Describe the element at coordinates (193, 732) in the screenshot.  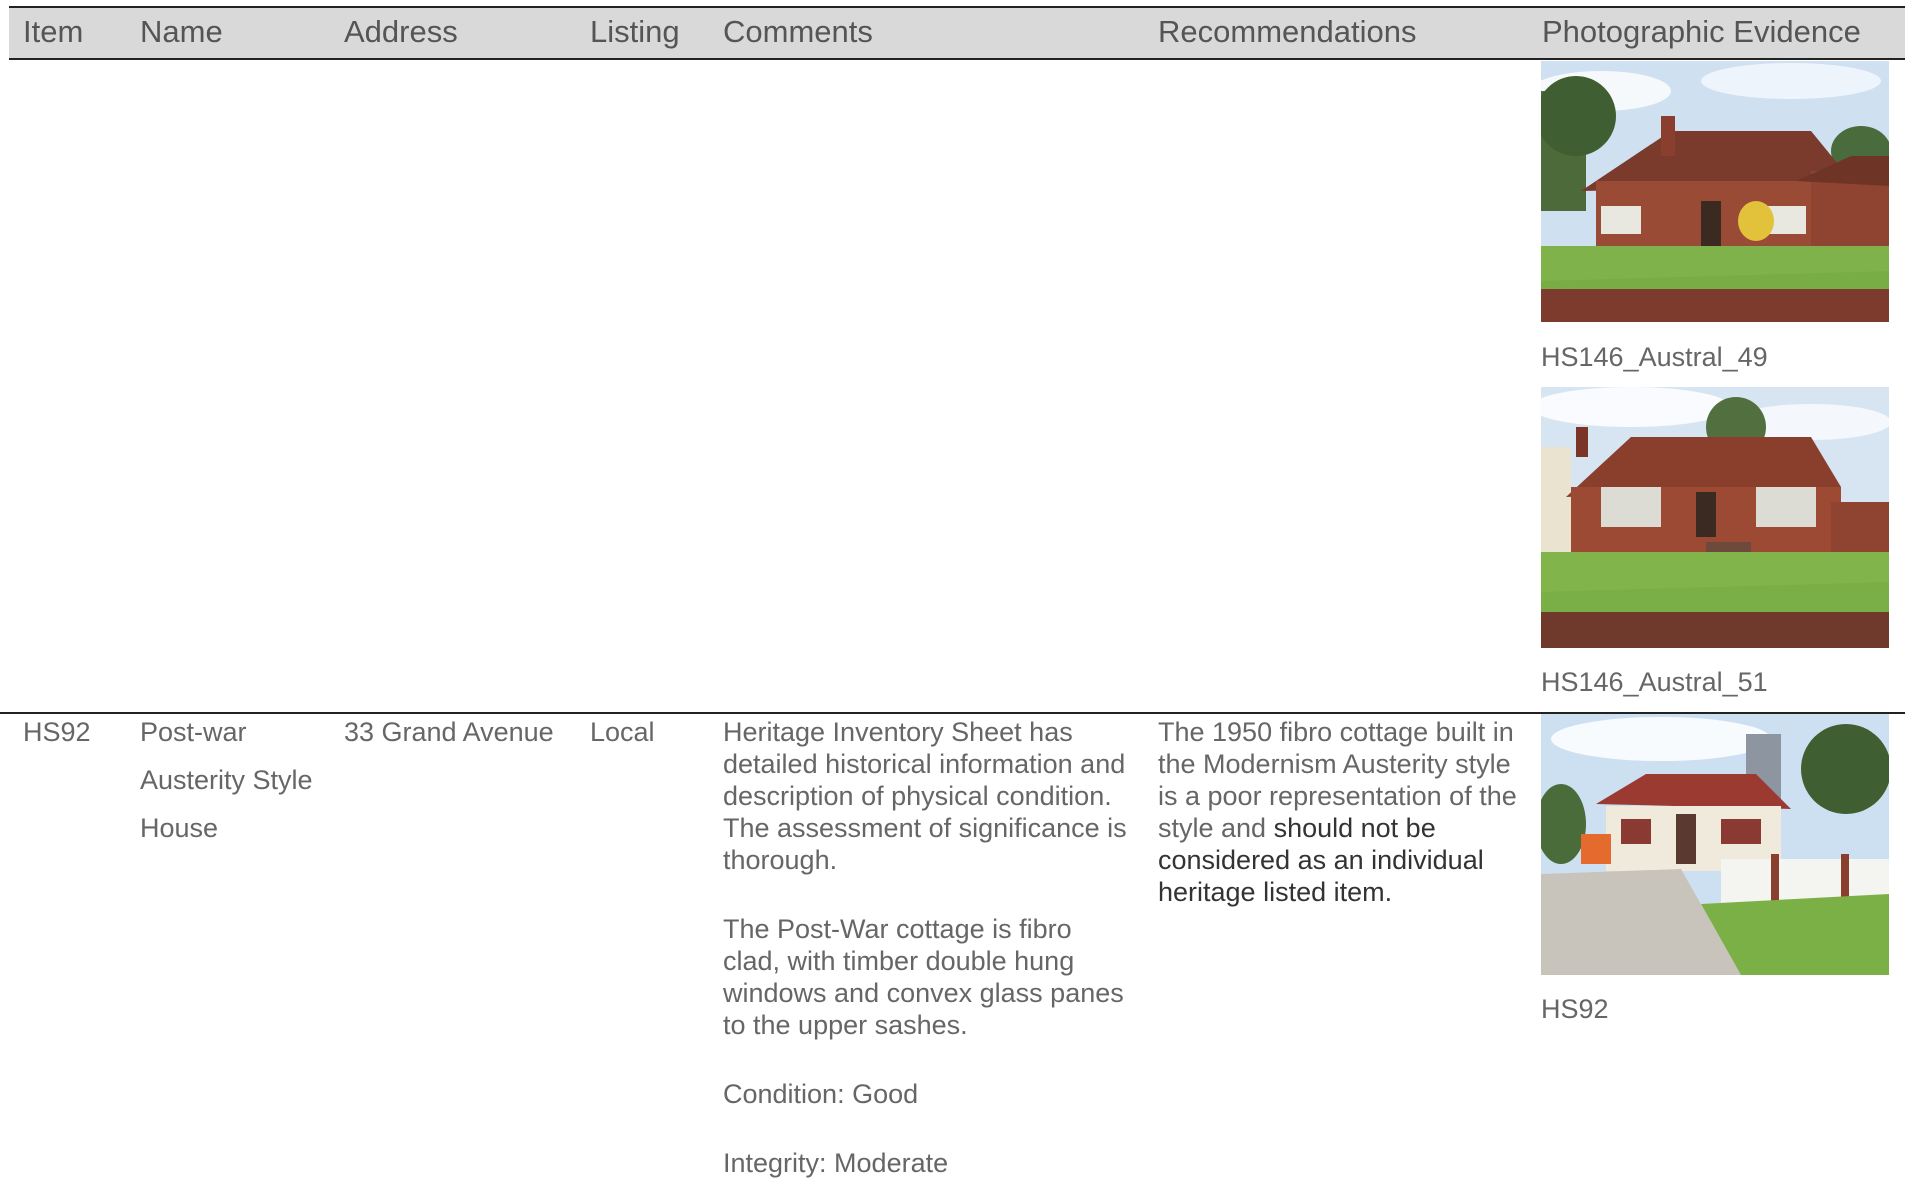
I see `item-name-line: Post-war` at that location.